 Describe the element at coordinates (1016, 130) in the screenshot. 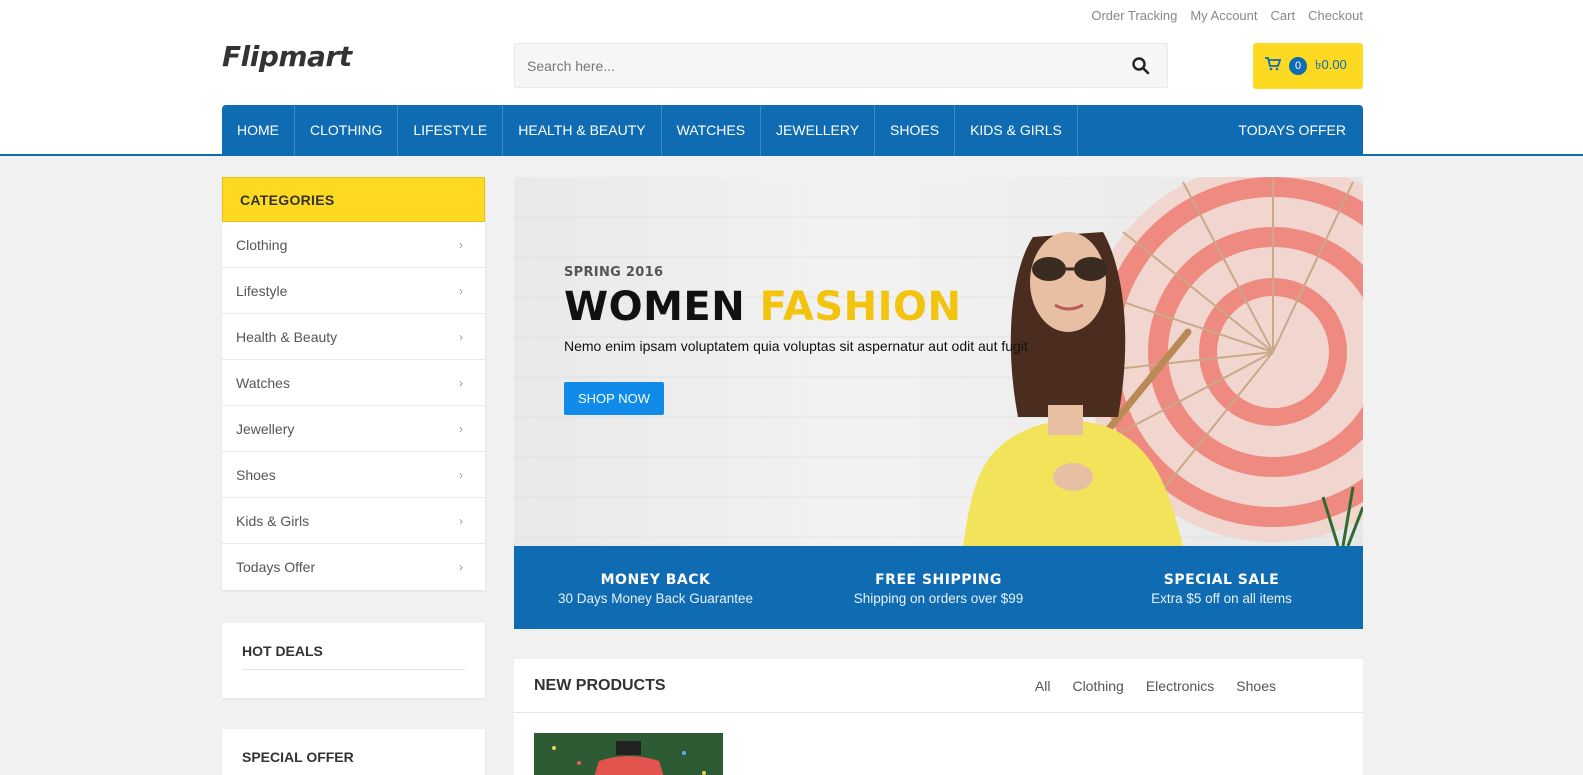

I see `nav-kids-girls: KIDS & GIRLS` at that location.